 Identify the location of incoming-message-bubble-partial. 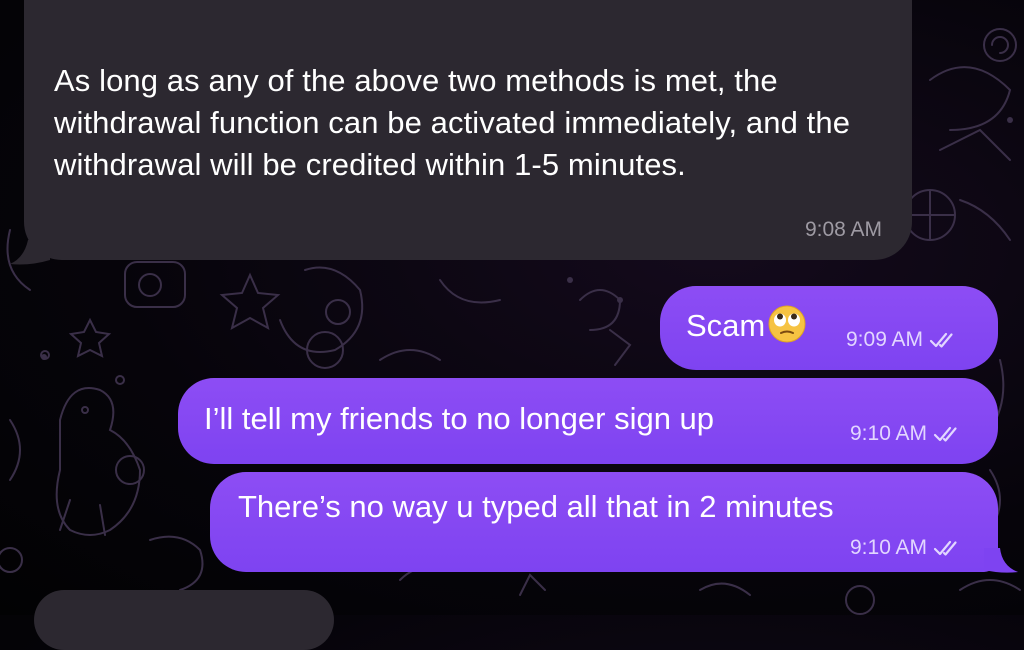
(184, 620).